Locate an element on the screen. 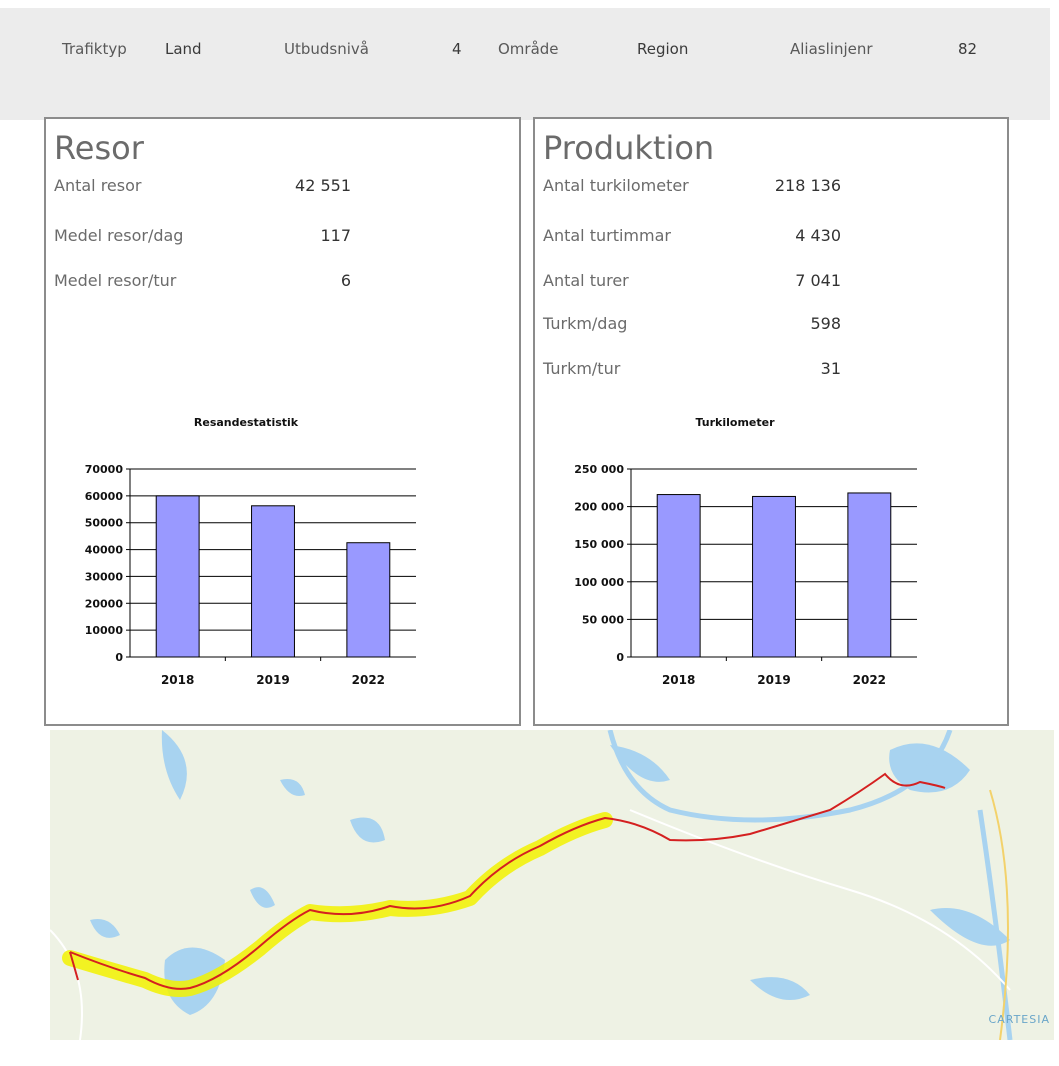 The image size is (1059, 1066). aliaslinjenr-label: Aliaslinjenr is located at coordinates (831, 49).